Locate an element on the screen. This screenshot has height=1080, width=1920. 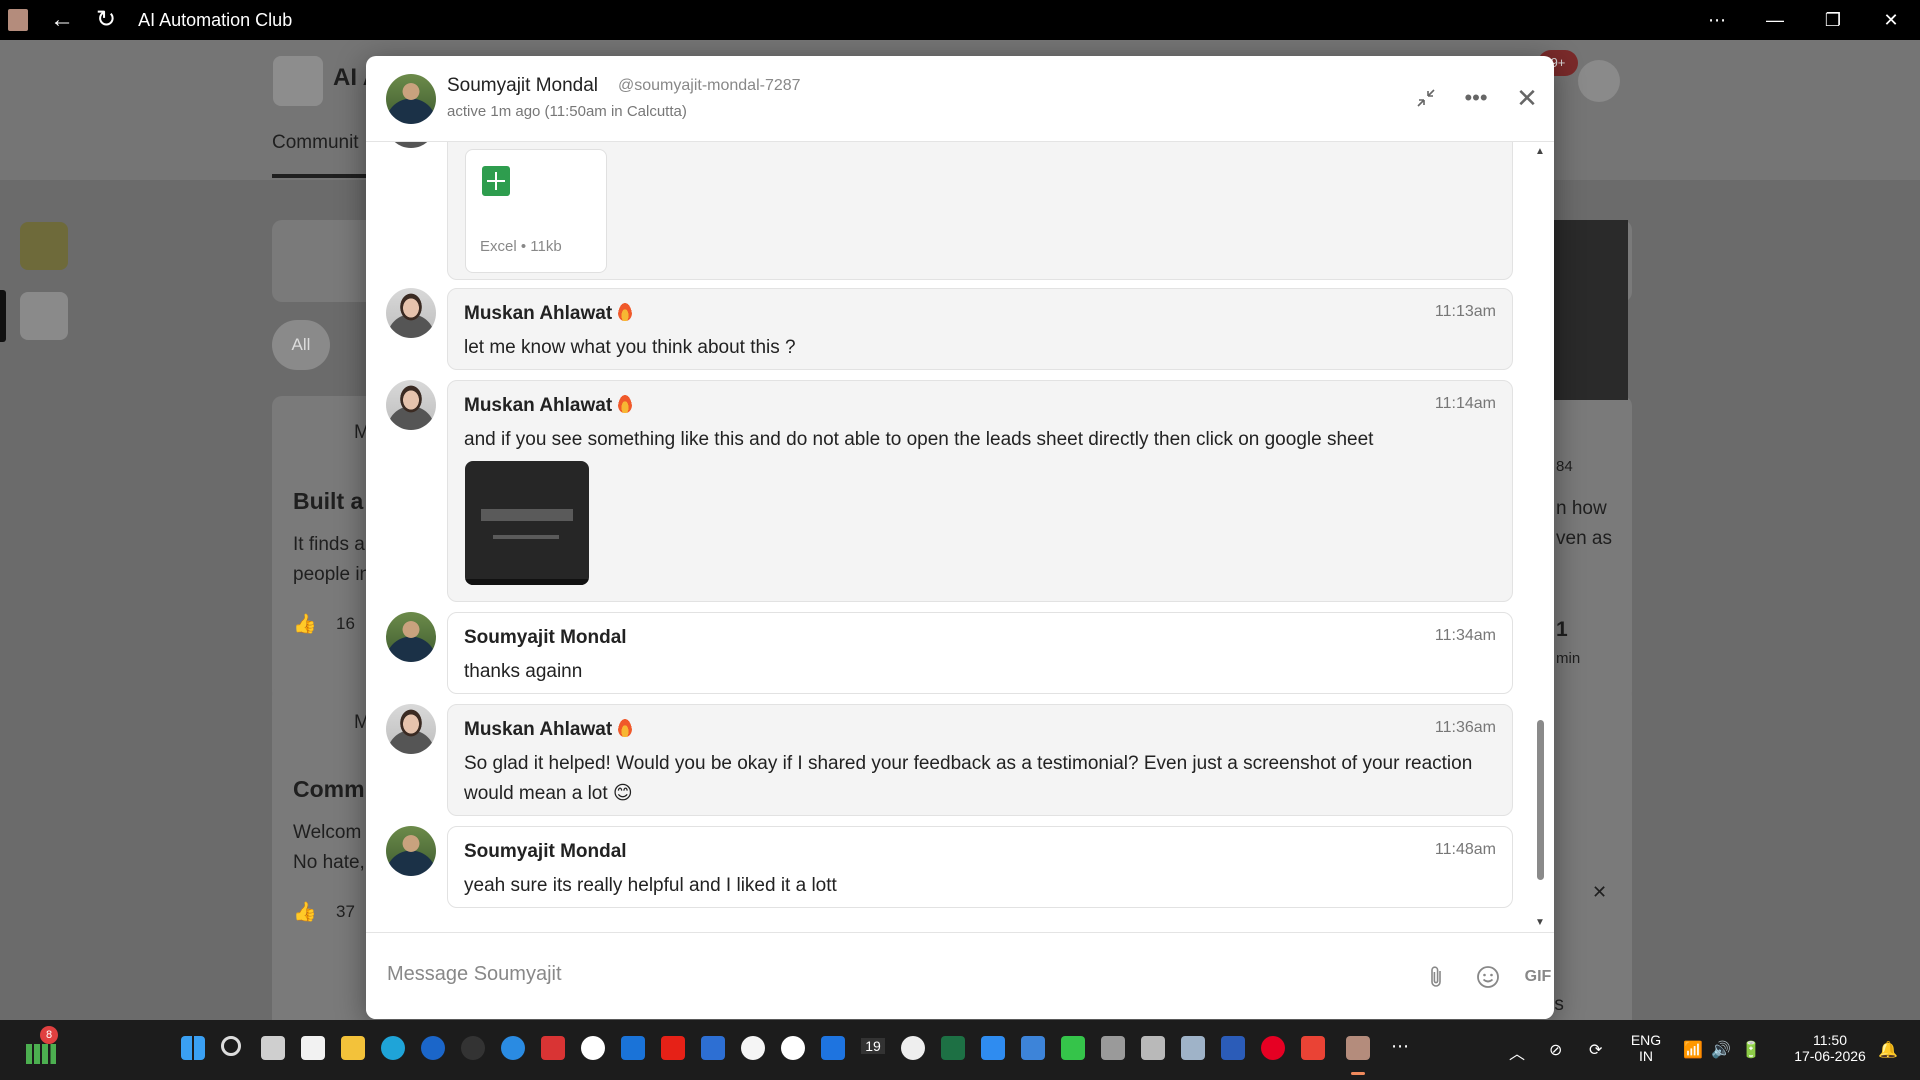
search-icon is located at coordinates (231, 1046).